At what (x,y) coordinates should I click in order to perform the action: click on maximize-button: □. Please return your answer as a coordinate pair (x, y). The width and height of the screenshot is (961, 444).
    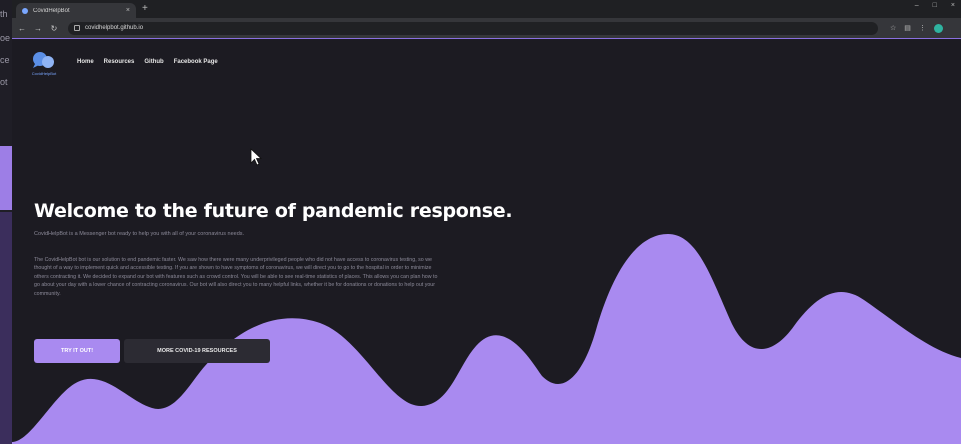
    Looking at the image, I should click on (935, 5).